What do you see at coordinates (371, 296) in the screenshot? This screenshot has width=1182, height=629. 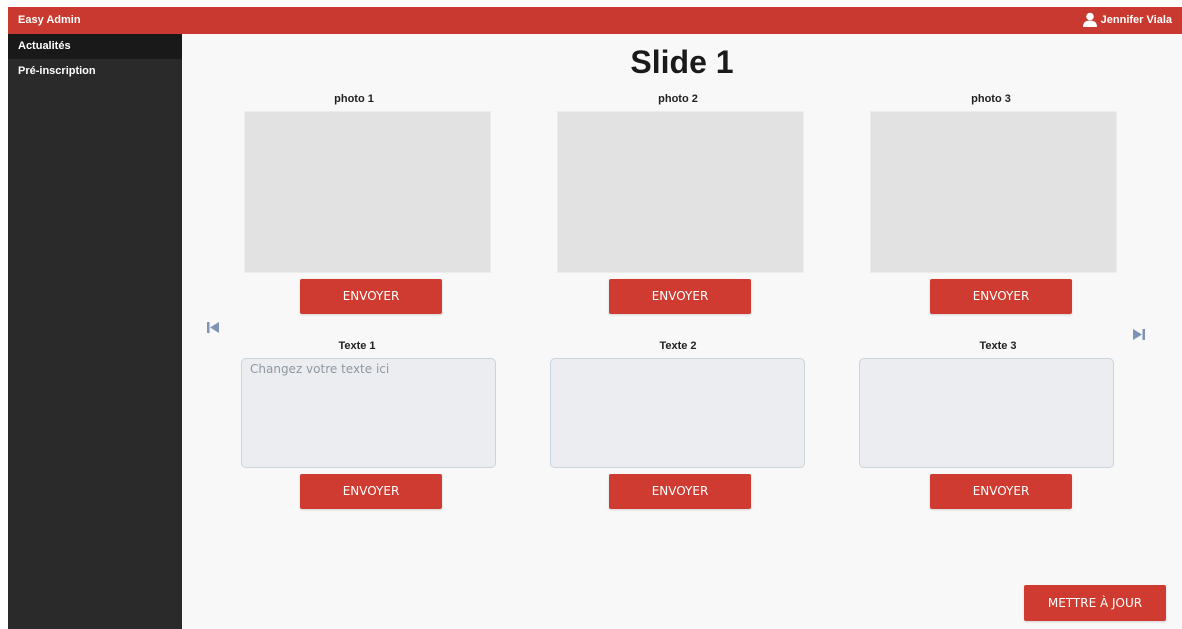 I see `photo-1-upload-button: ENVOYER` at bounding box center [371, 296].